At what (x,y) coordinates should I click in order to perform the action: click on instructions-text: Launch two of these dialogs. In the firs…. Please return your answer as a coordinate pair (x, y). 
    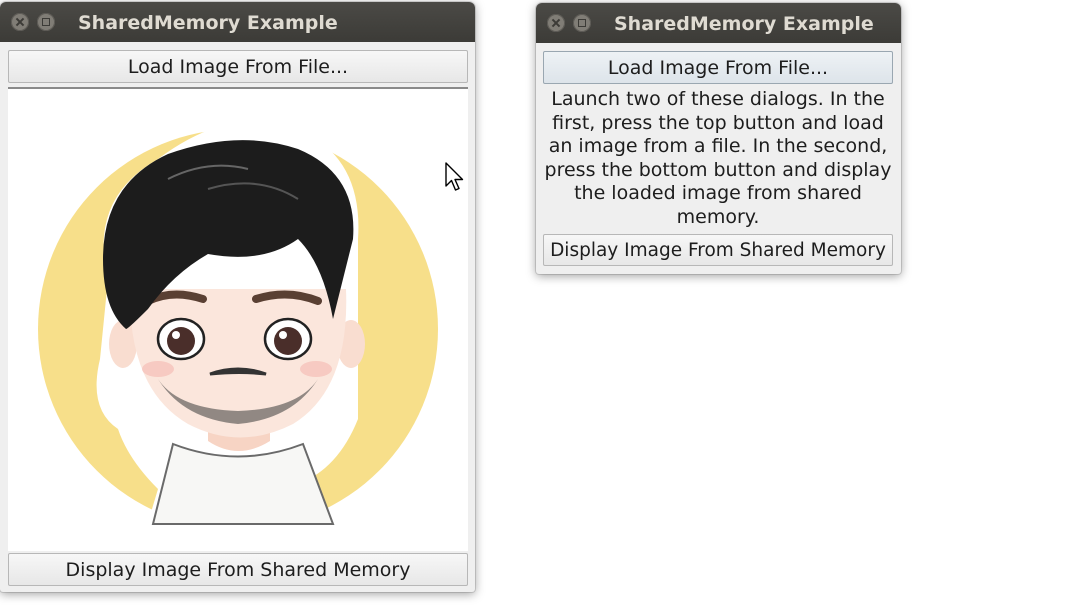
    Looking at the image, I should click on (718, 158).